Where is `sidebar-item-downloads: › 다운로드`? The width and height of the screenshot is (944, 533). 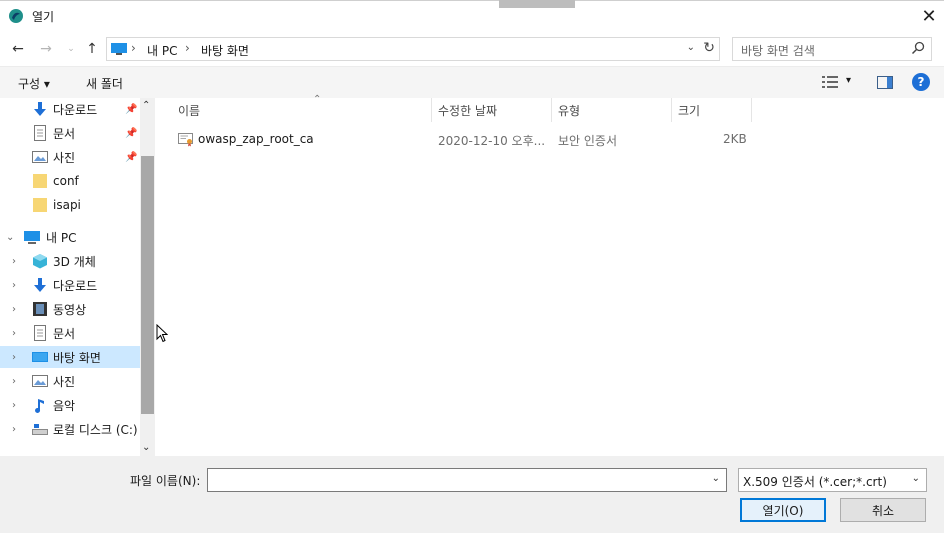
sidebar-item-downloads: › 다운로드 is located at coordinates (70, 285).